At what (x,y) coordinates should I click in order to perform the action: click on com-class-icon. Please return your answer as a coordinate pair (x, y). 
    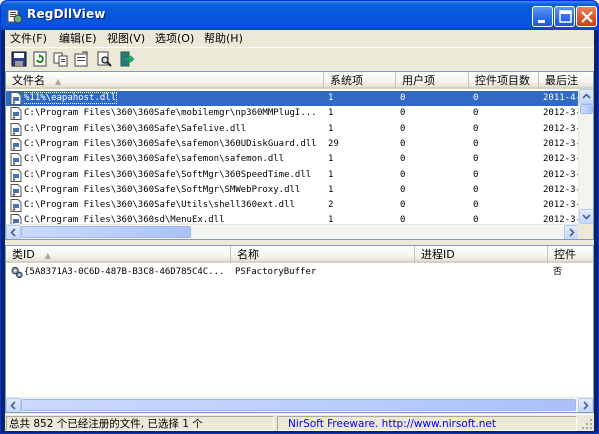
    Looking at the image, I should click on (17, 272).